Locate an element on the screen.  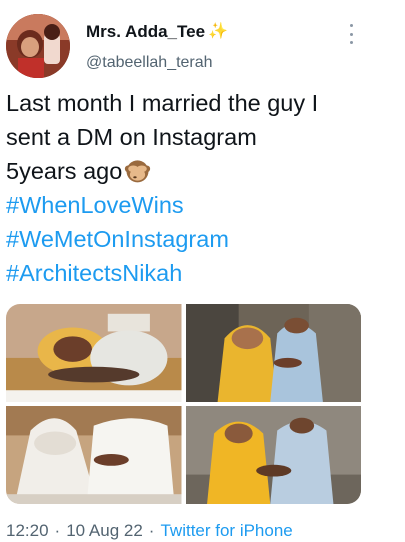
profile-photo is located at coordinates (38, 46).